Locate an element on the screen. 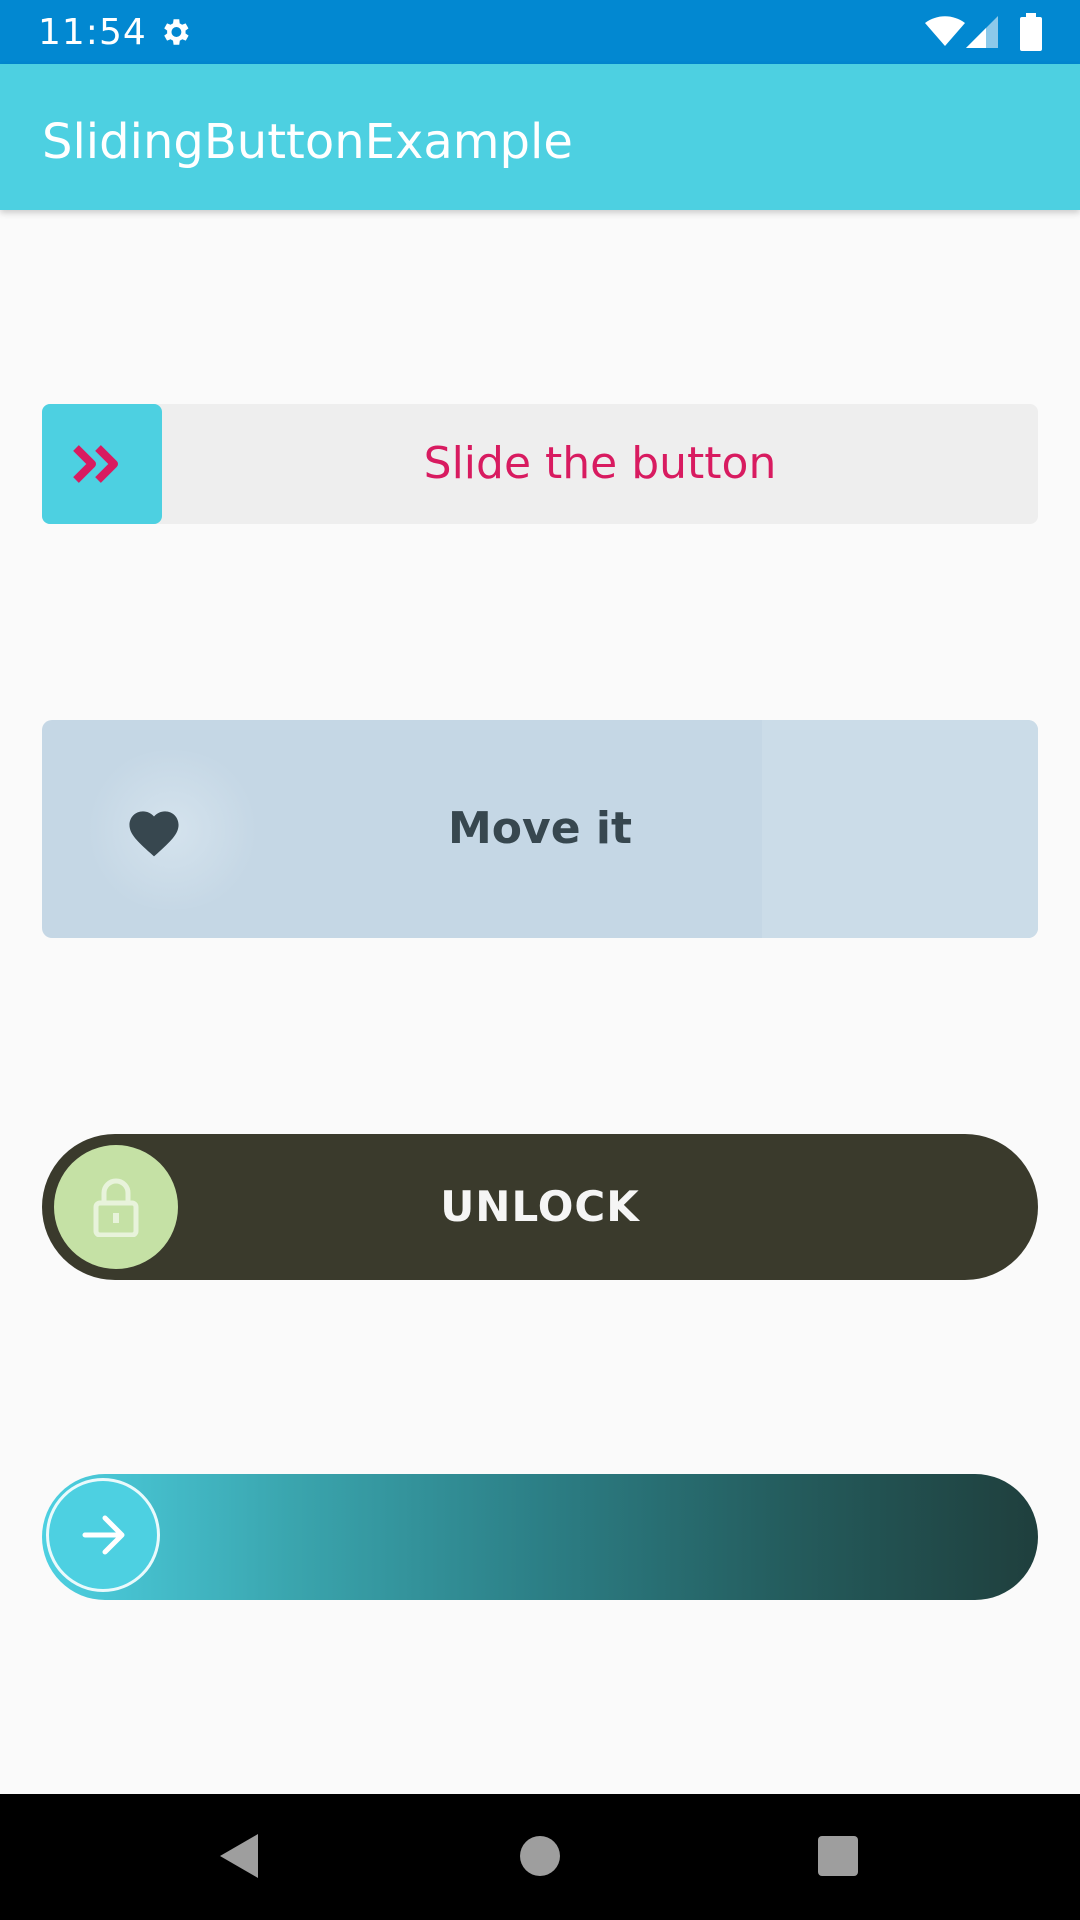 Image resolution: width=1080 pixels, height=1920 pixels. battery-icon is located at coordinates (1031, 32).